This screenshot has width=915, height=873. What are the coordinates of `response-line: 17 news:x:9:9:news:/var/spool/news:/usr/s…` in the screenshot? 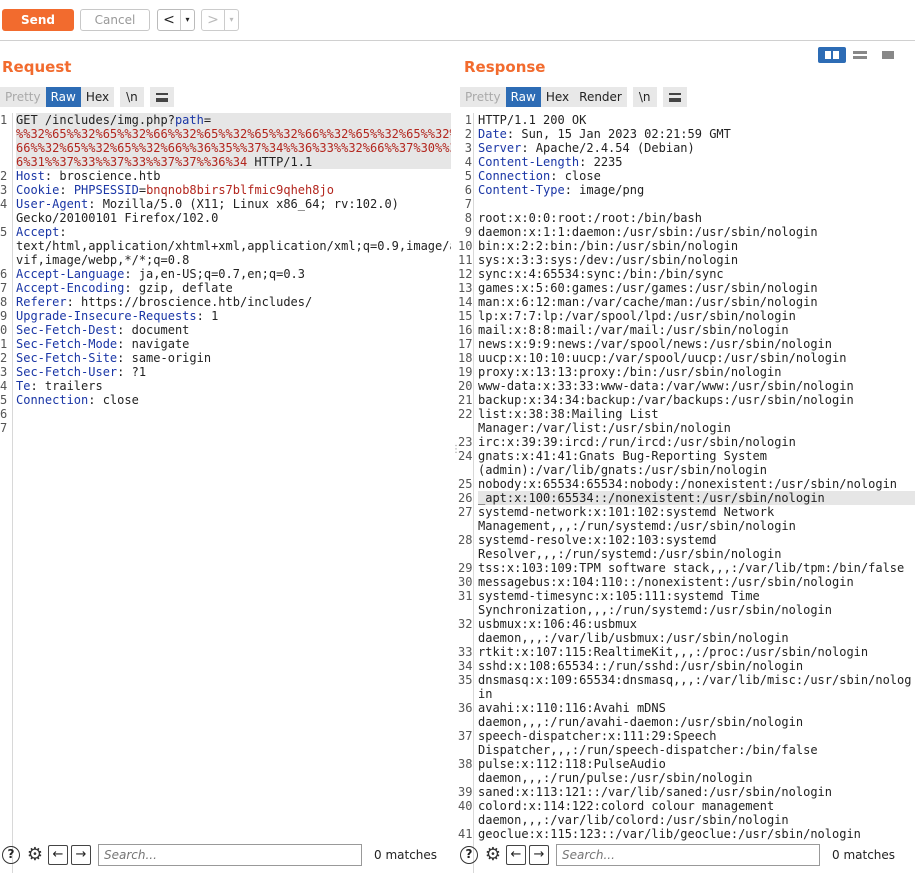 It's located at (686, 344).